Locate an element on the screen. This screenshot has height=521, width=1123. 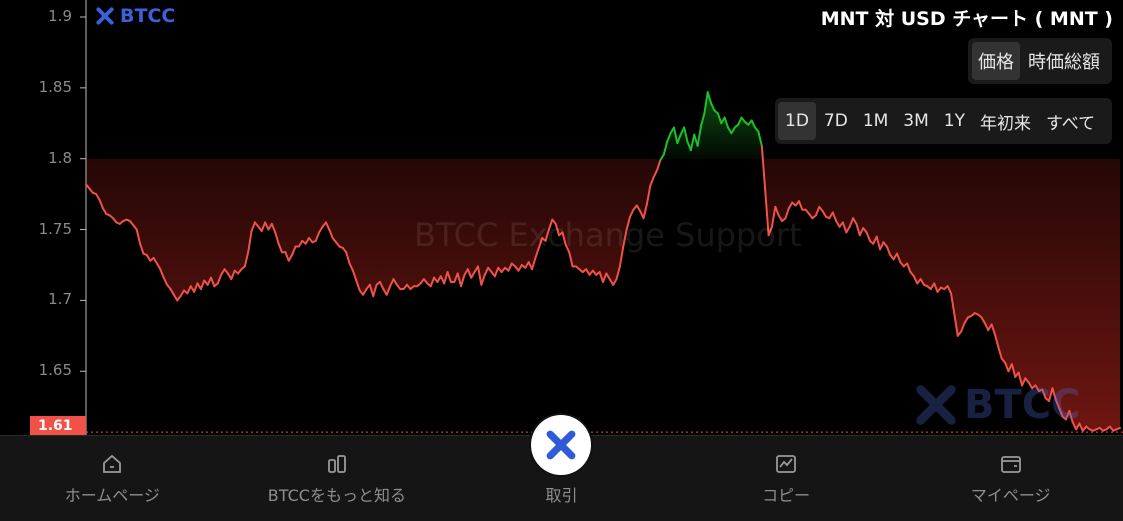
time-range-tabs: 1D 7D 1M 3M 1Y 年初来 すべて is located at coordinates (943, 121).